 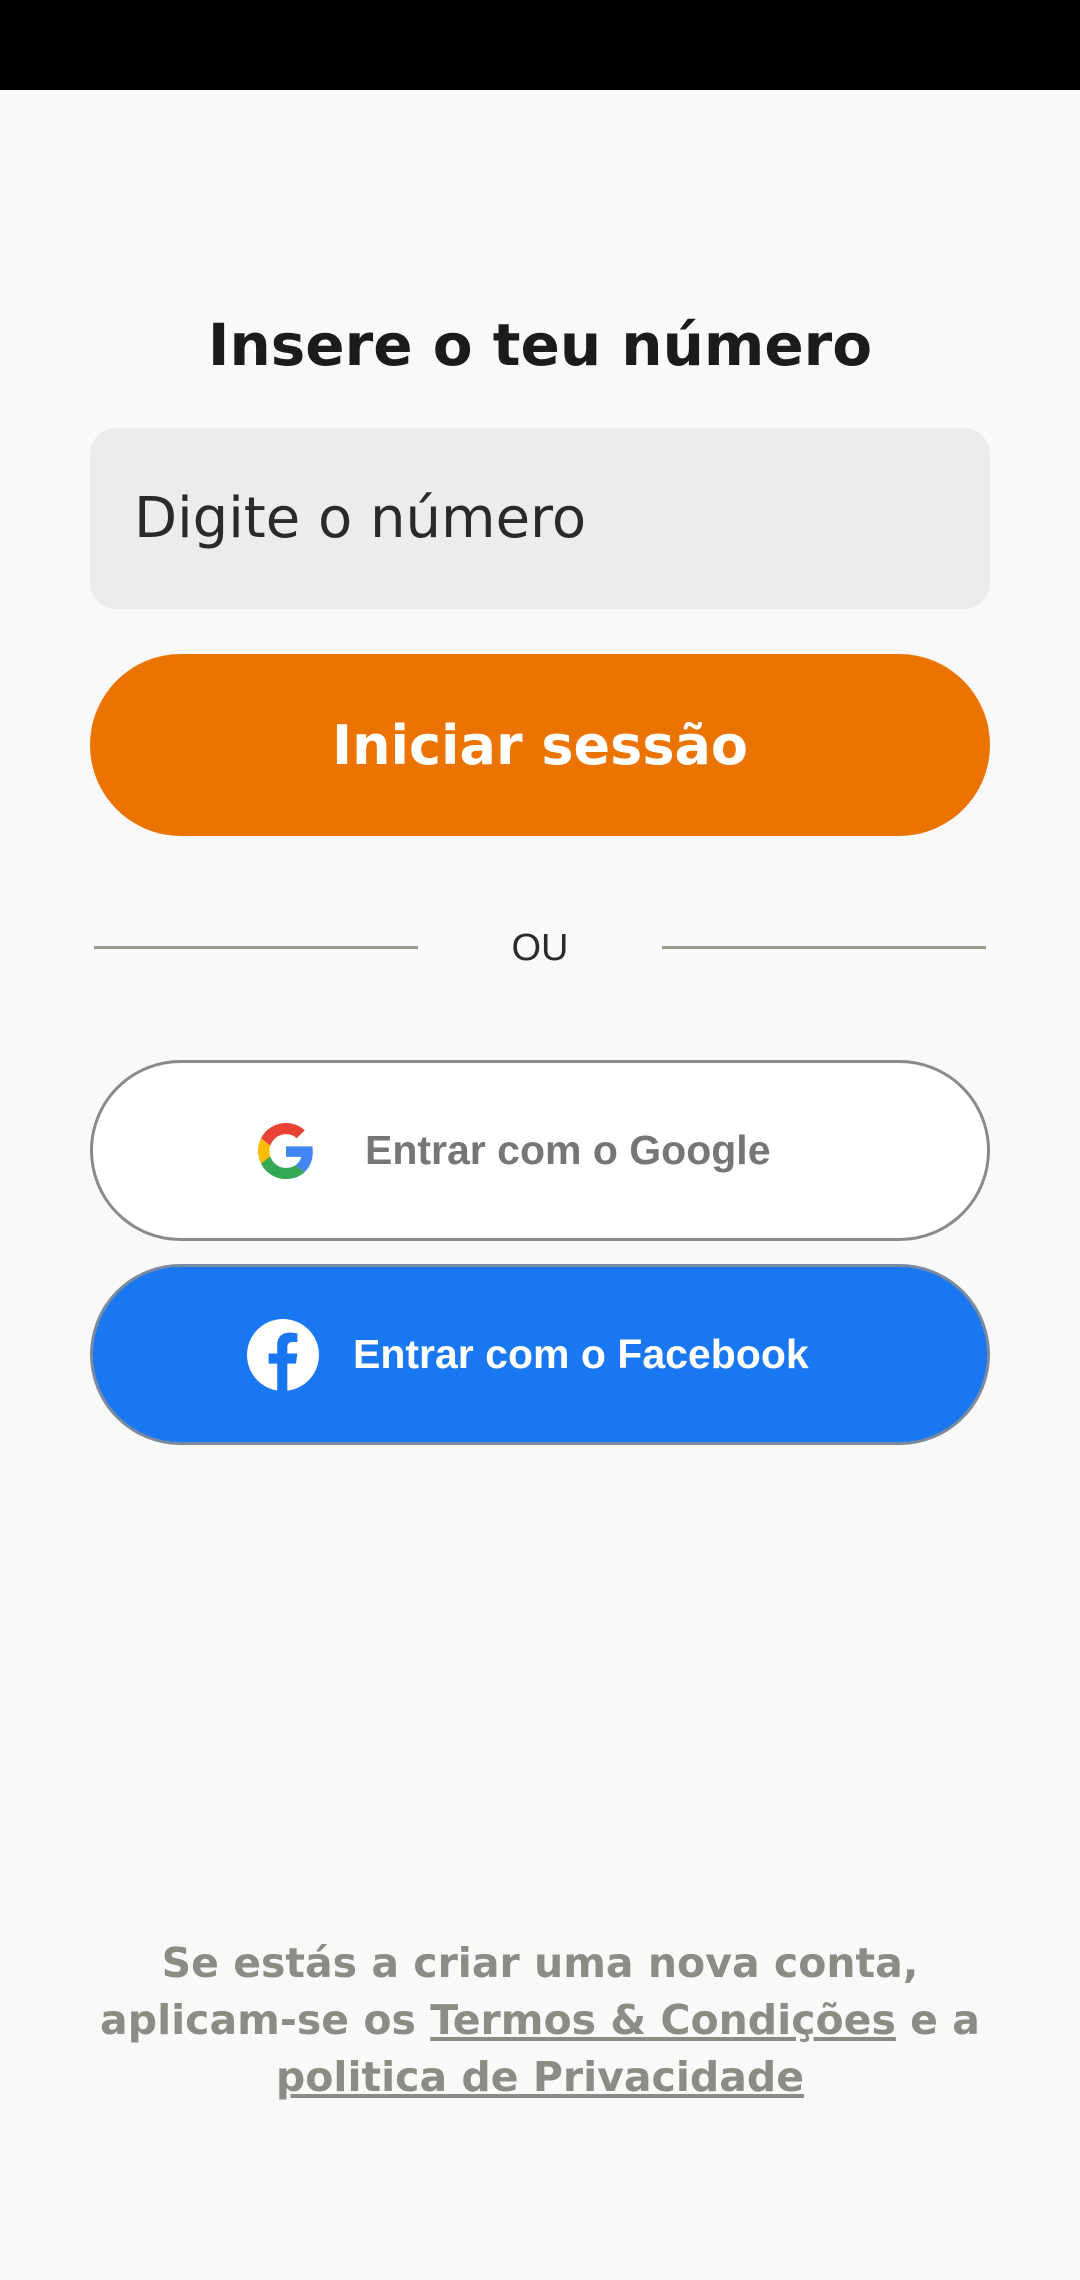 What do you see at coordinates (568, 1150) in the screenshot?
I see `google-login-label: Entrar com o Google` at bounding box center [568, 1150].